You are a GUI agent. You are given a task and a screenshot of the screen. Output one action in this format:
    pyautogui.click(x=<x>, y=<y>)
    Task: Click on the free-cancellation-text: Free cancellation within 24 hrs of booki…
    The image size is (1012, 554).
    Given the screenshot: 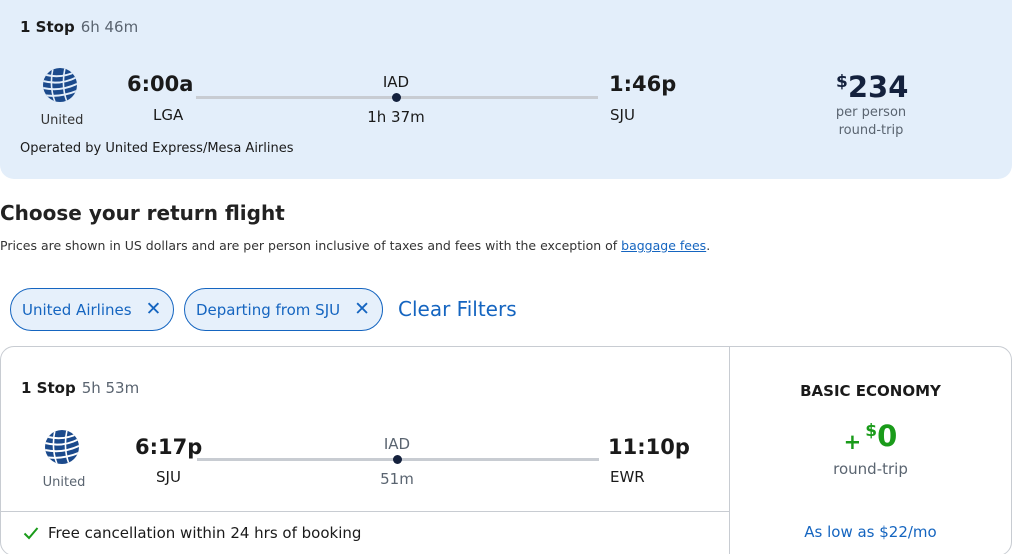 What is the action you would take?
    pyautogui.click(x=205, y=533)
    